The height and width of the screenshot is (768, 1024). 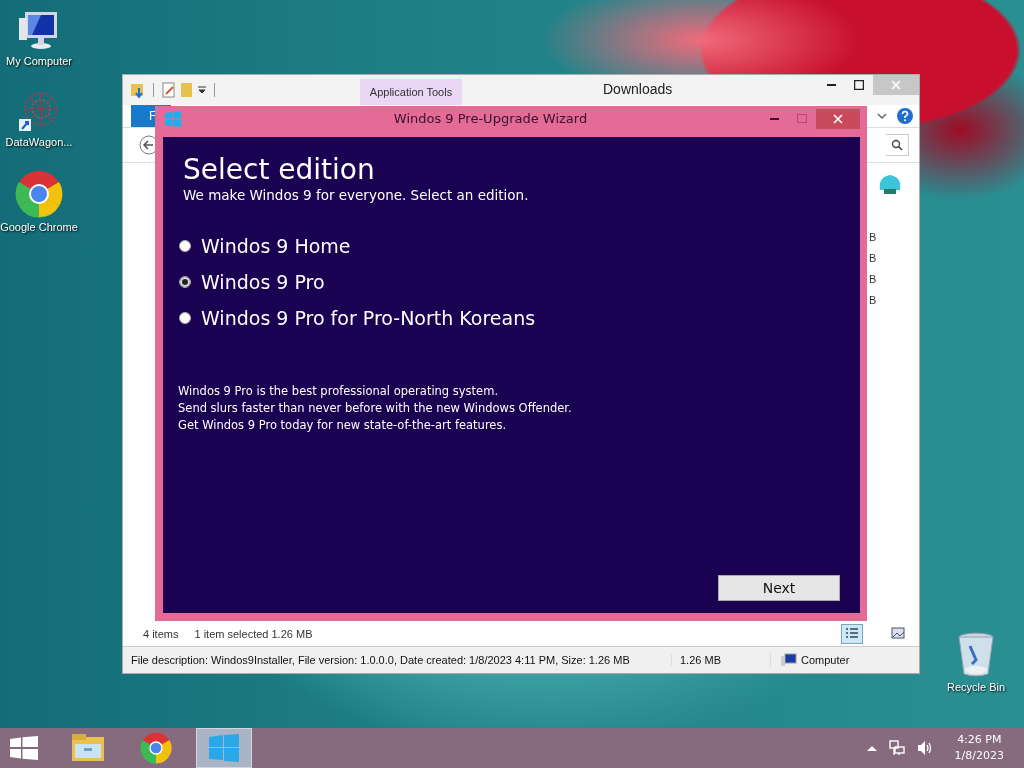 What do you see at coordinates (976, 687) in the screenshot?
I see `desktop-icon-label: Recycle Bin` at bounding box center [976, 687].